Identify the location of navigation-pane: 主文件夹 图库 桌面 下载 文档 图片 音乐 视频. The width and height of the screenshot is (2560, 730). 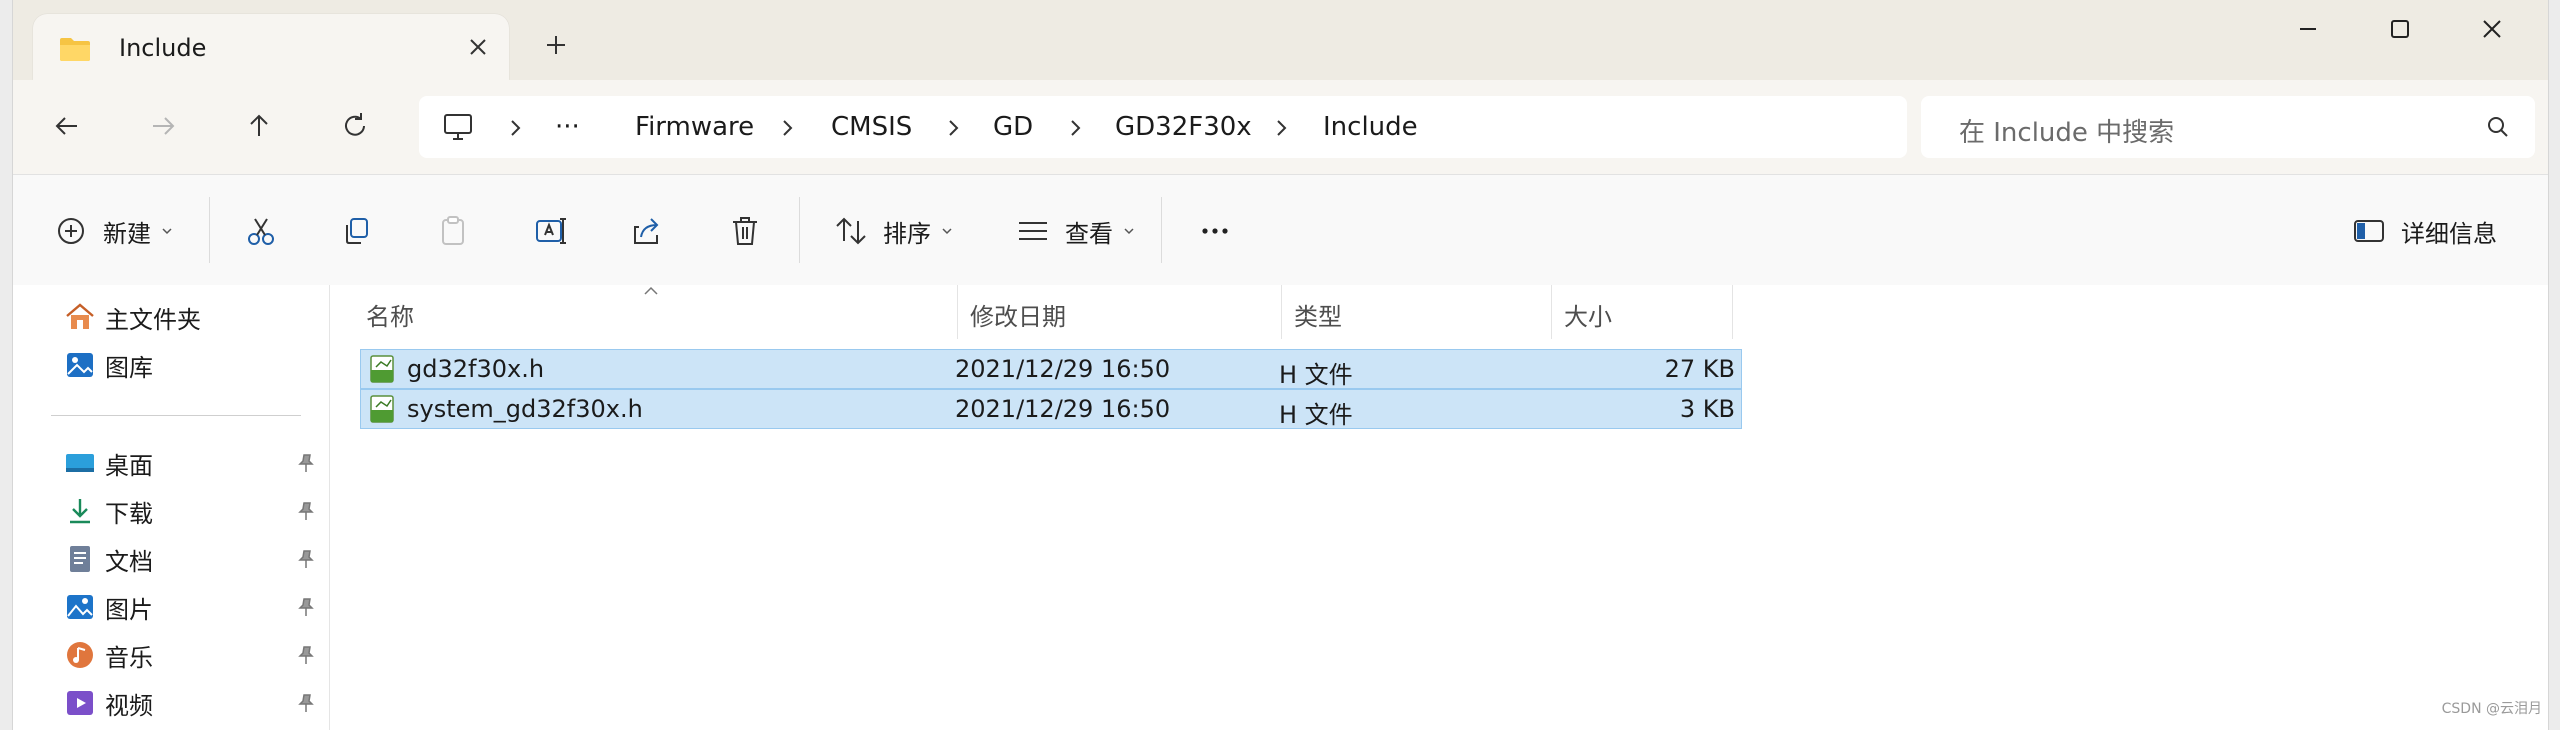
(171, 507).